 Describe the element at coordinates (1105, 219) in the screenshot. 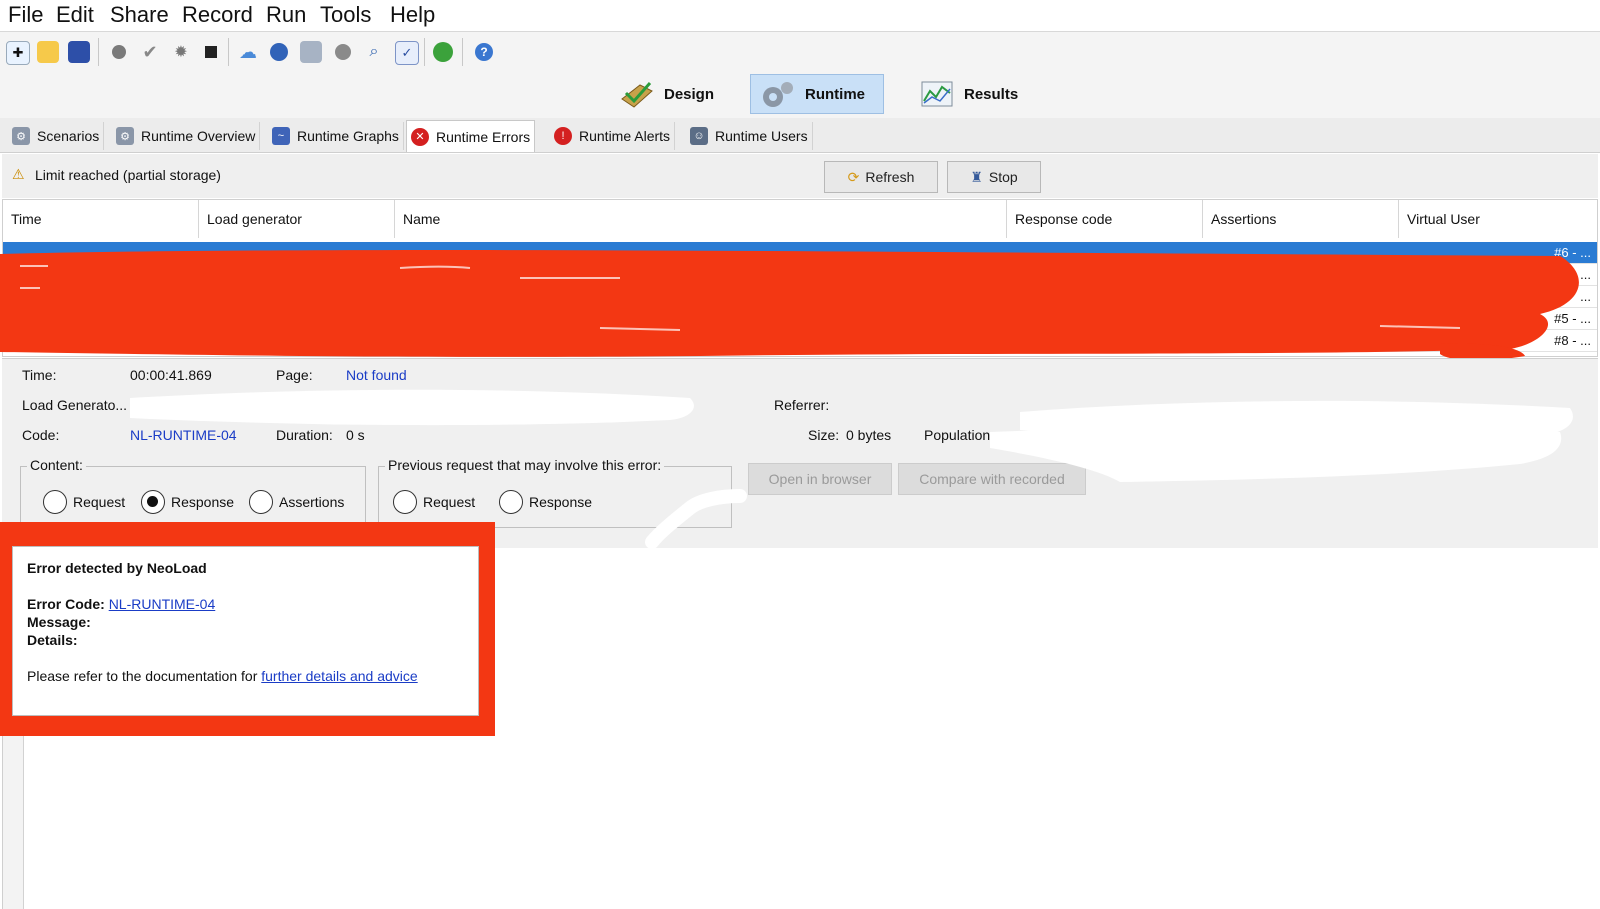

I see `col-response-code: Response code` at that location.